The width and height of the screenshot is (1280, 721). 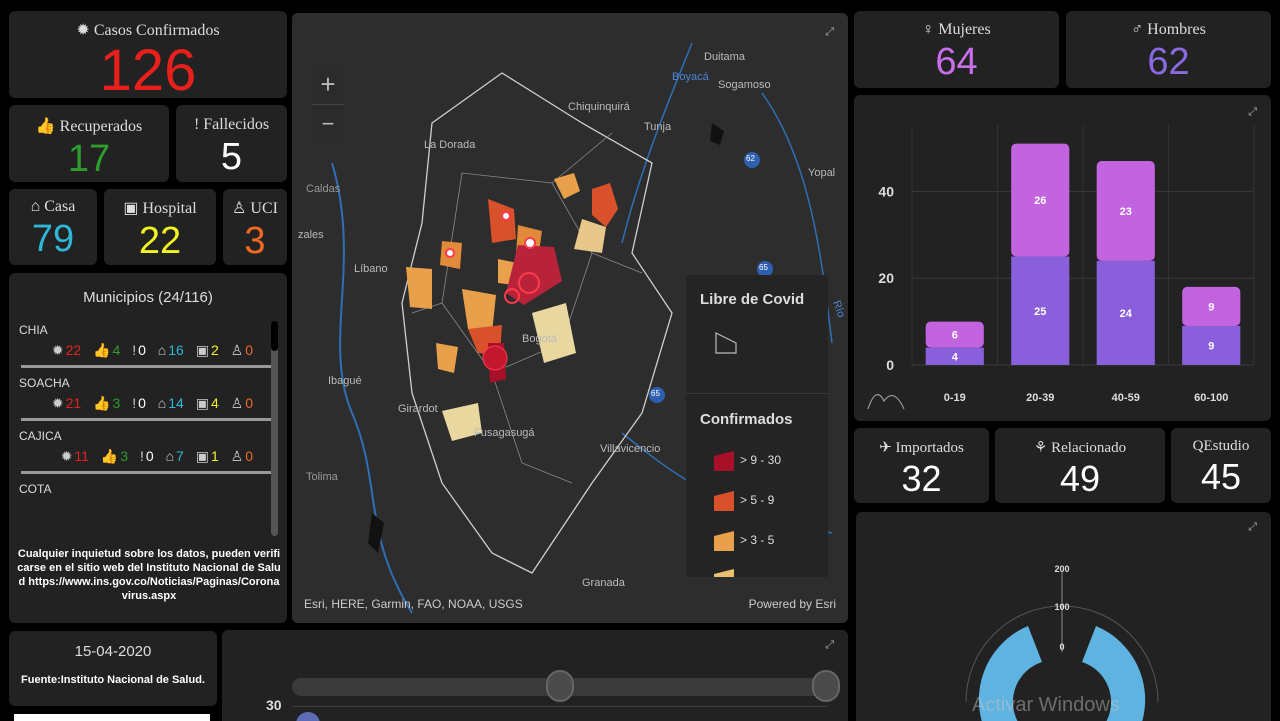 What do you see at coordinates (921, 478) in the screenshot?
I see `importados-value: 32` at bounding box center [921, 478].